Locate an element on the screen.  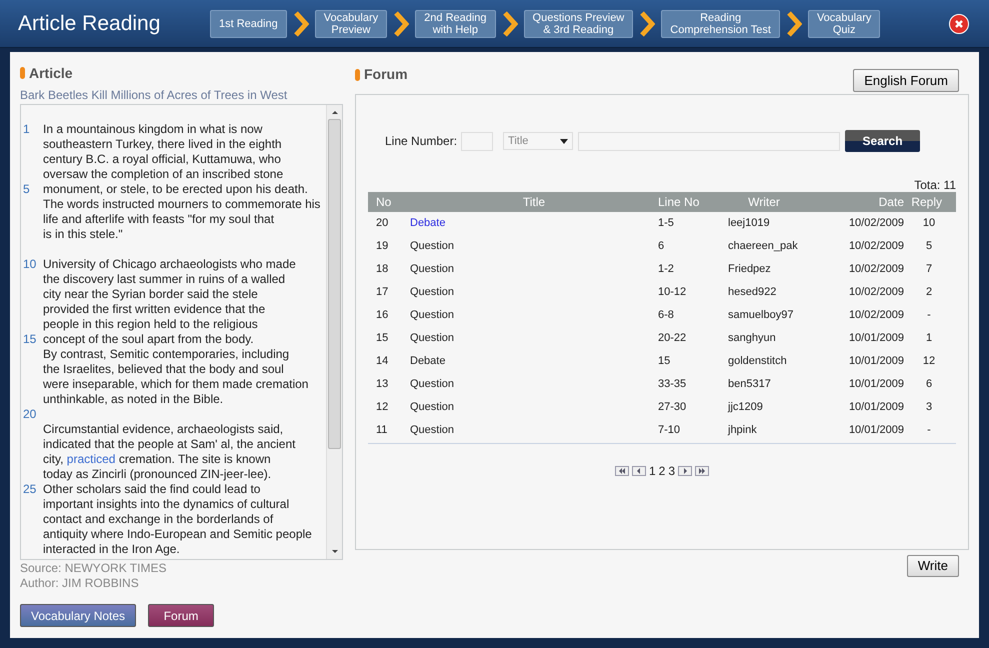
table-cell-text: 11 is located at coordinates (382, 430).